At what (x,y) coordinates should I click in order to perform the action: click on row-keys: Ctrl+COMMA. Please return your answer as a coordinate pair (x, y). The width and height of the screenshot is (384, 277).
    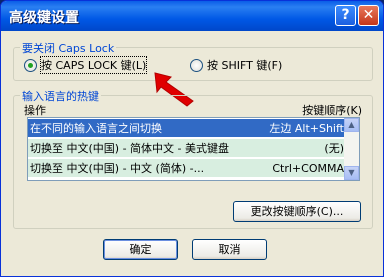
    Looking at the image, I should click on (308, 168).